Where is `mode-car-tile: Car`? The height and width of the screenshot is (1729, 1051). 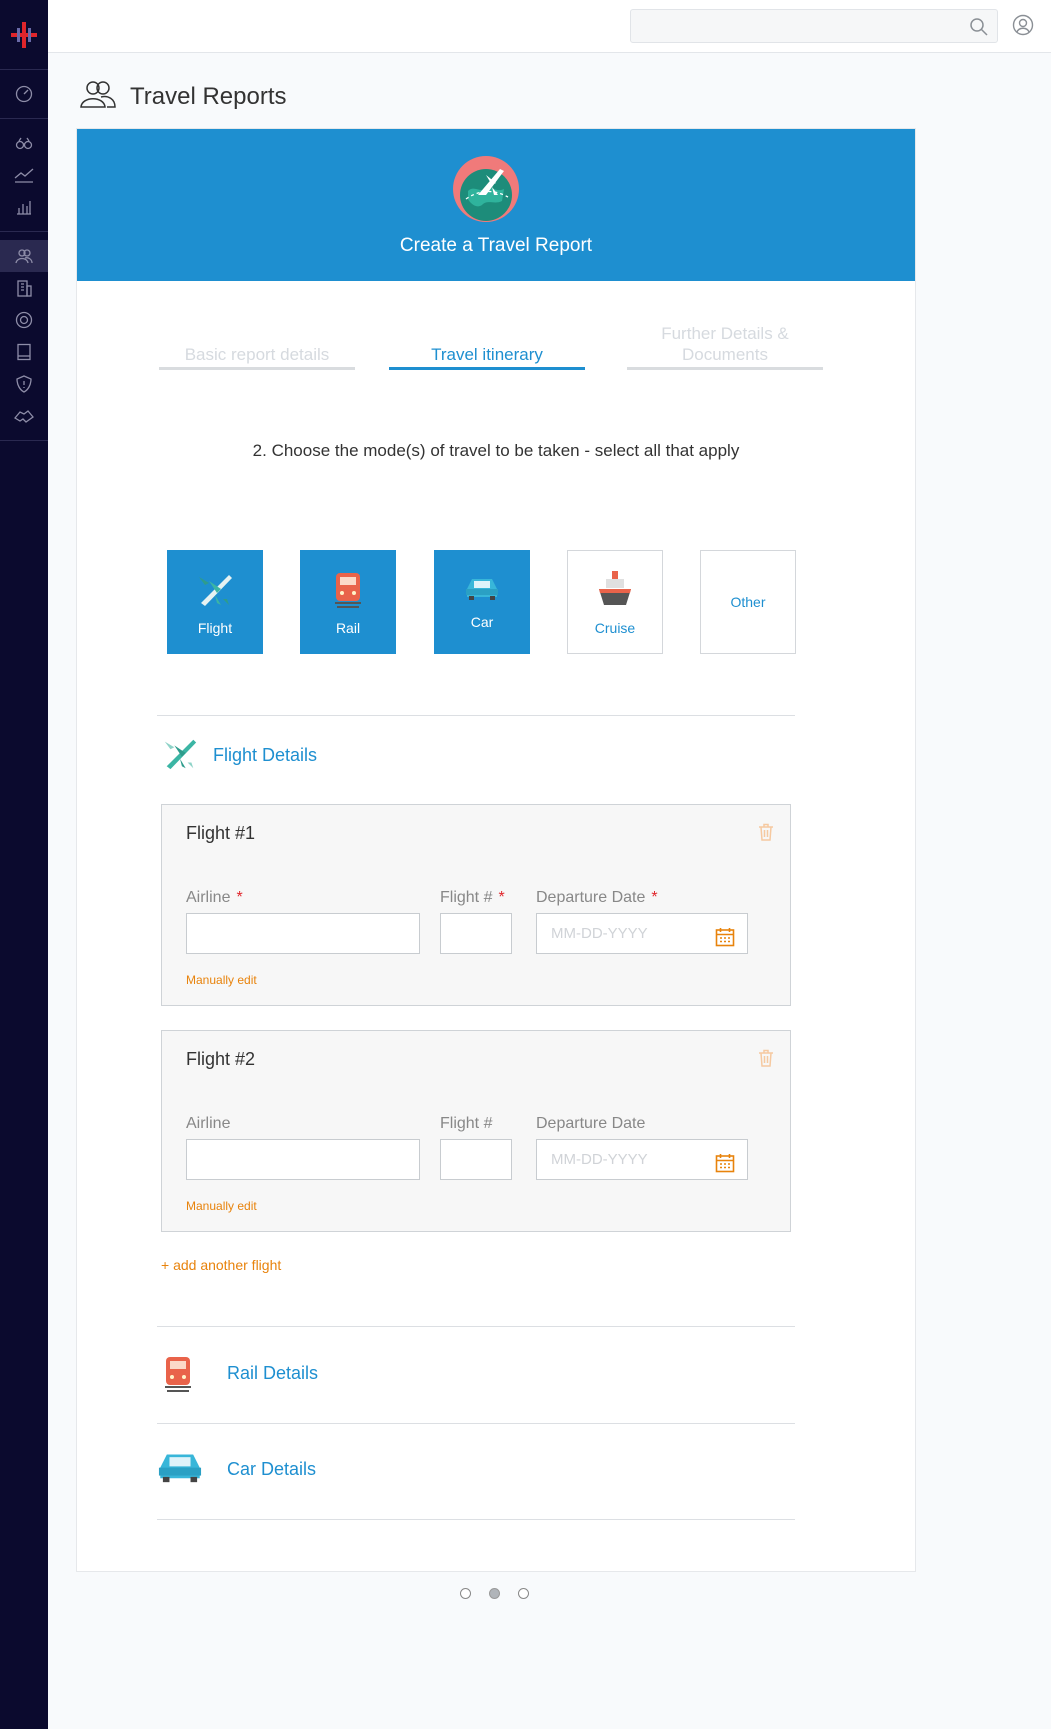
mode-car-tile: Car is located at coordinates (482, 602).